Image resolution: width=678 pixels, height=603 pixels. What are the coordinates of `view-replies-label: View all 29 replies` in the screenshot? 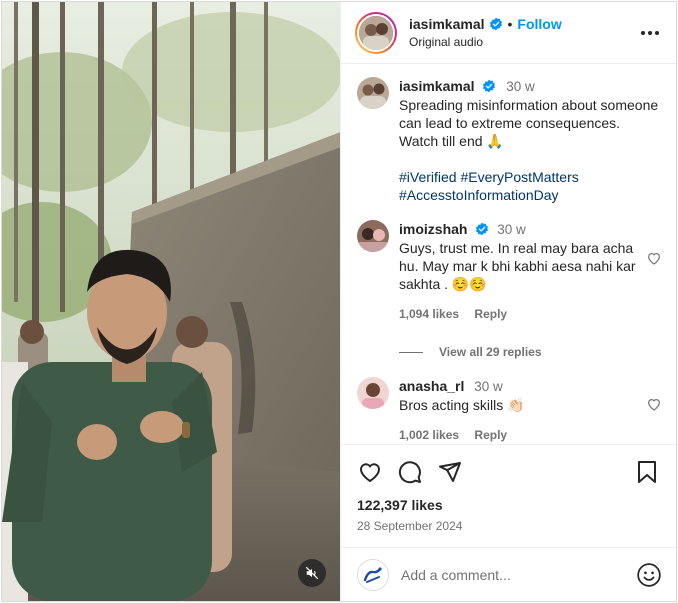 It's located at (490, 352).